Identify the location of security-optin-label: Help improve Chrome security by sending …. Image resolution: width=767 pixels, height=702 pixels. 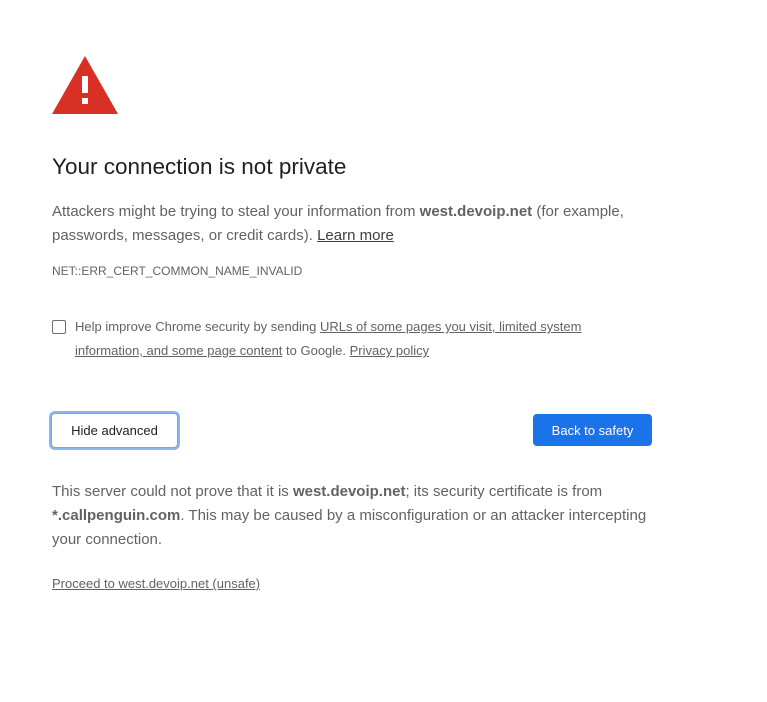
(355, 339).